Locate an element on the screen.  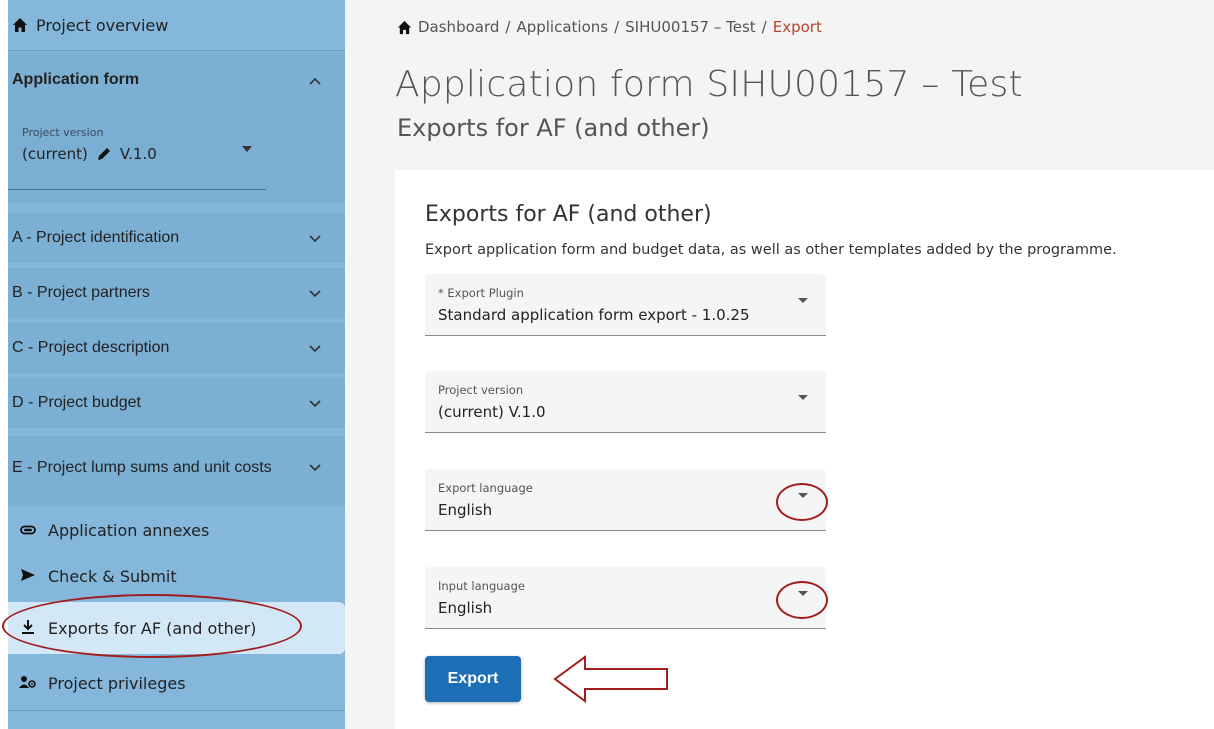
page-title: Application form SIHU00157 – Test is located at coordinates (709, 84).